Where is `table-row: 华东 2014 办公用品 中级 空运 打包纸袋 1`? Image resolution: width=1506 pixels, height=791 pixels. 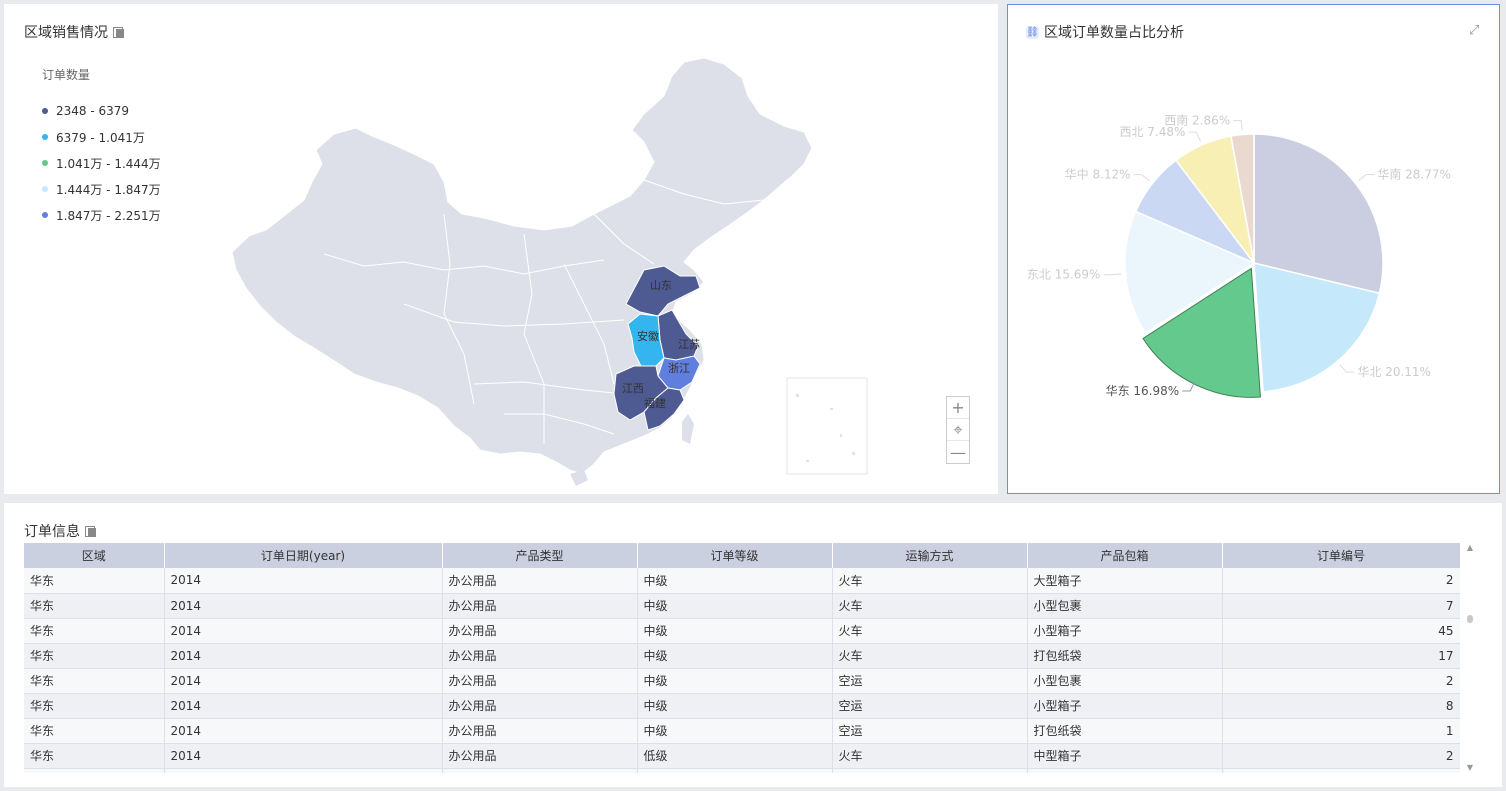
table-row: 华东 2014 办公用品 中级 空运 打包纸袋 1 is located at coordinates (742, 731).